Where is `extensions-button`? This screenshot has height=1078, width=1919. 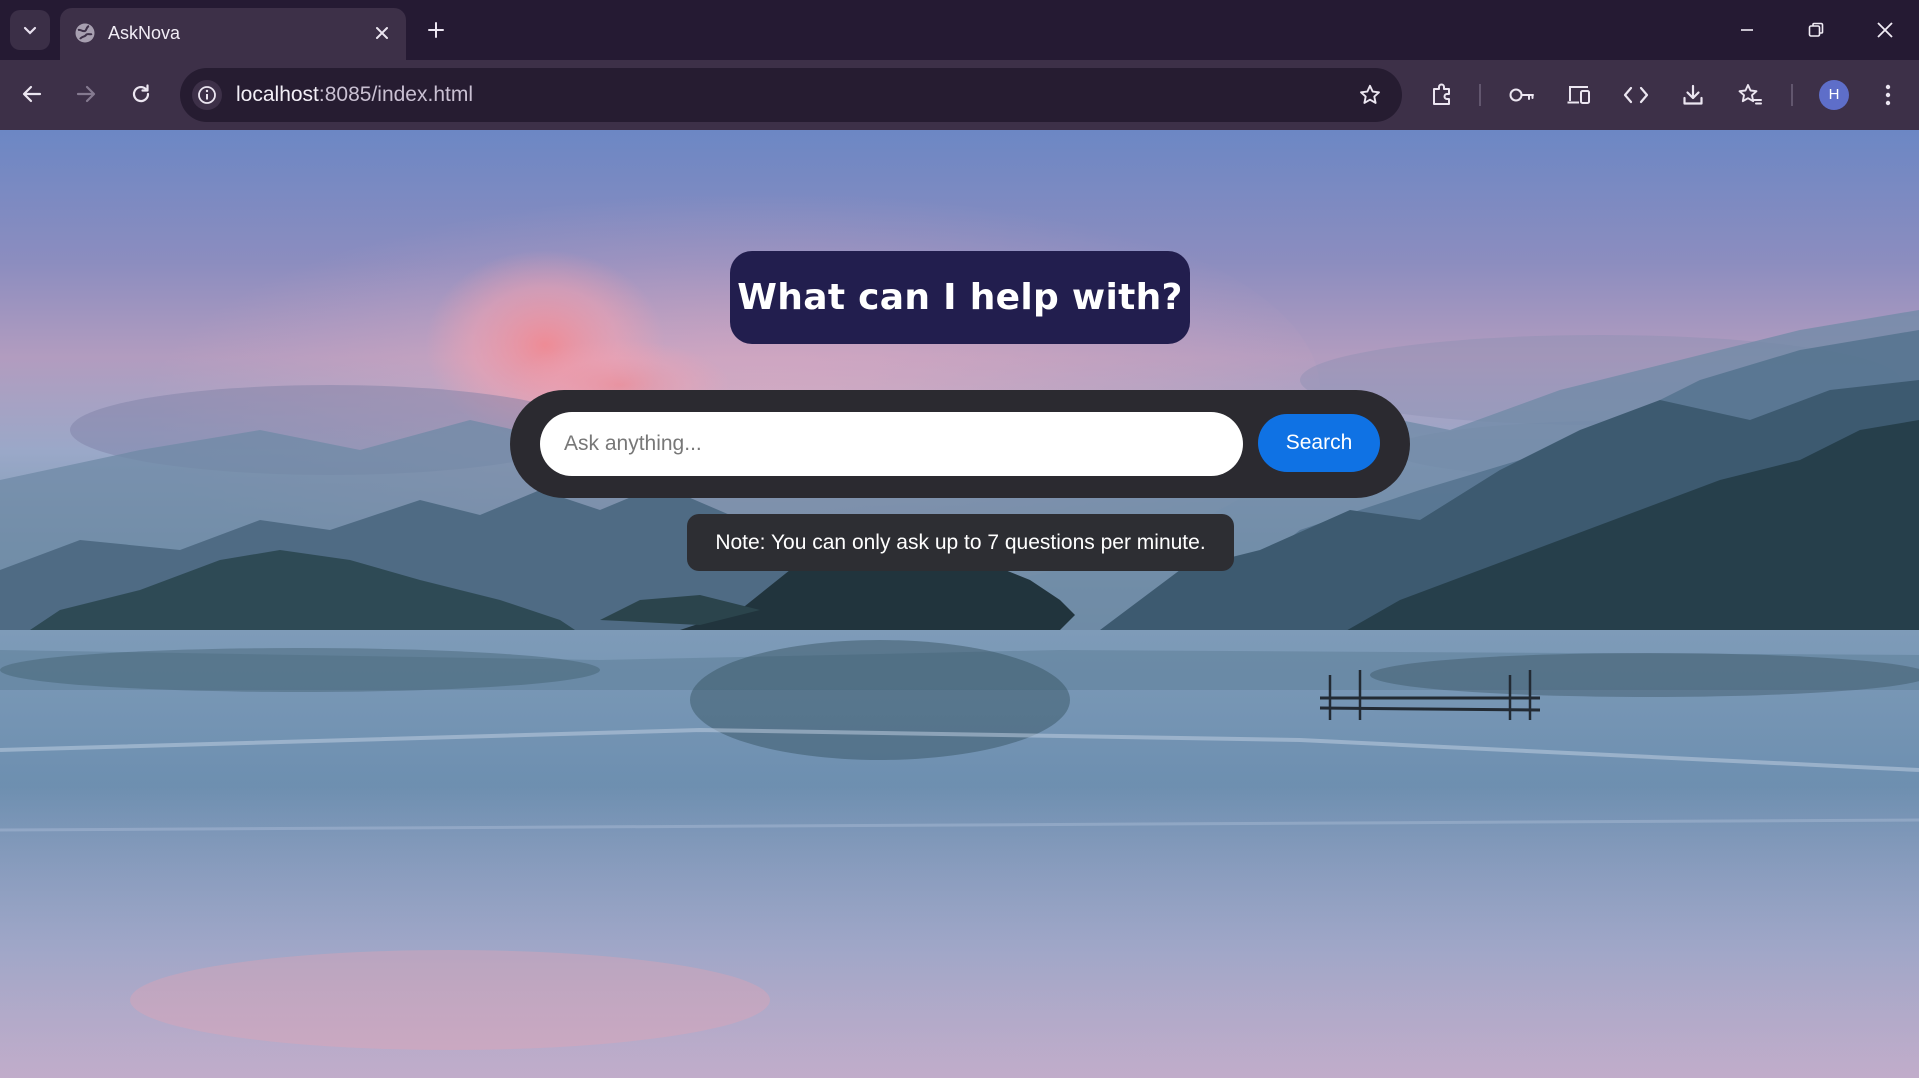
extensions-button is located at coordinates (1442, 95).